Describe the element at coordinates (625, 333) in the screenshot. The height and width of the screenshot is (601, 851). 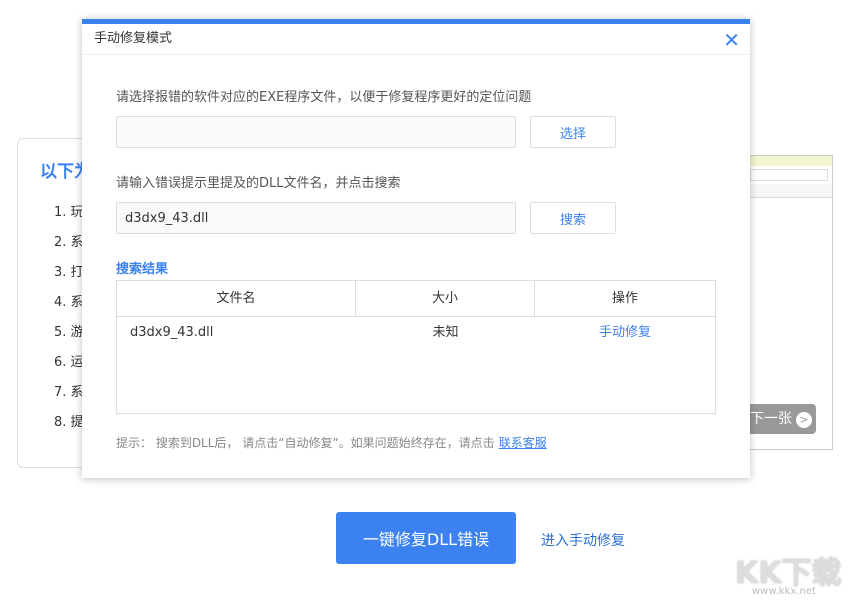
I see `manual-repair-link: 手动修复` at that location.